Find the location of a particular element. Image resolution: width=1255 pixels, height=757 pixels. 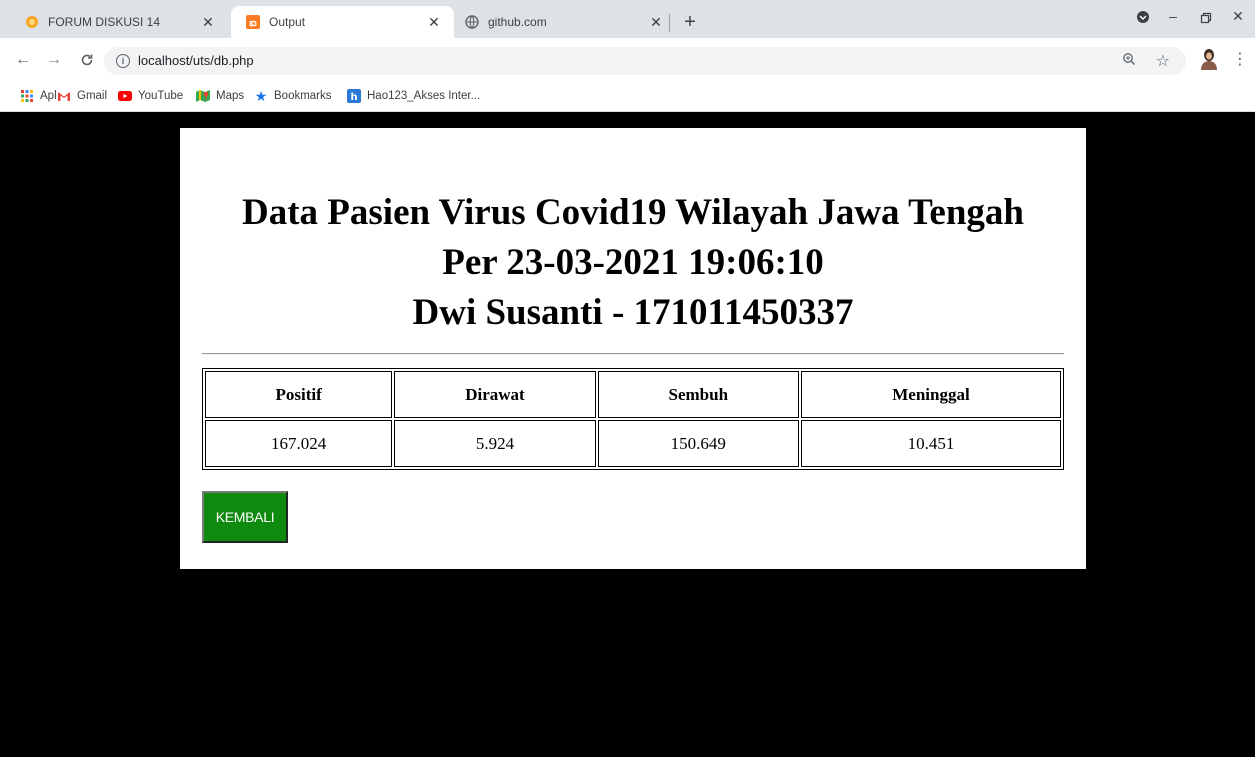

tab-output: ఐ Output ✕ is located at coordinates (342, 22).